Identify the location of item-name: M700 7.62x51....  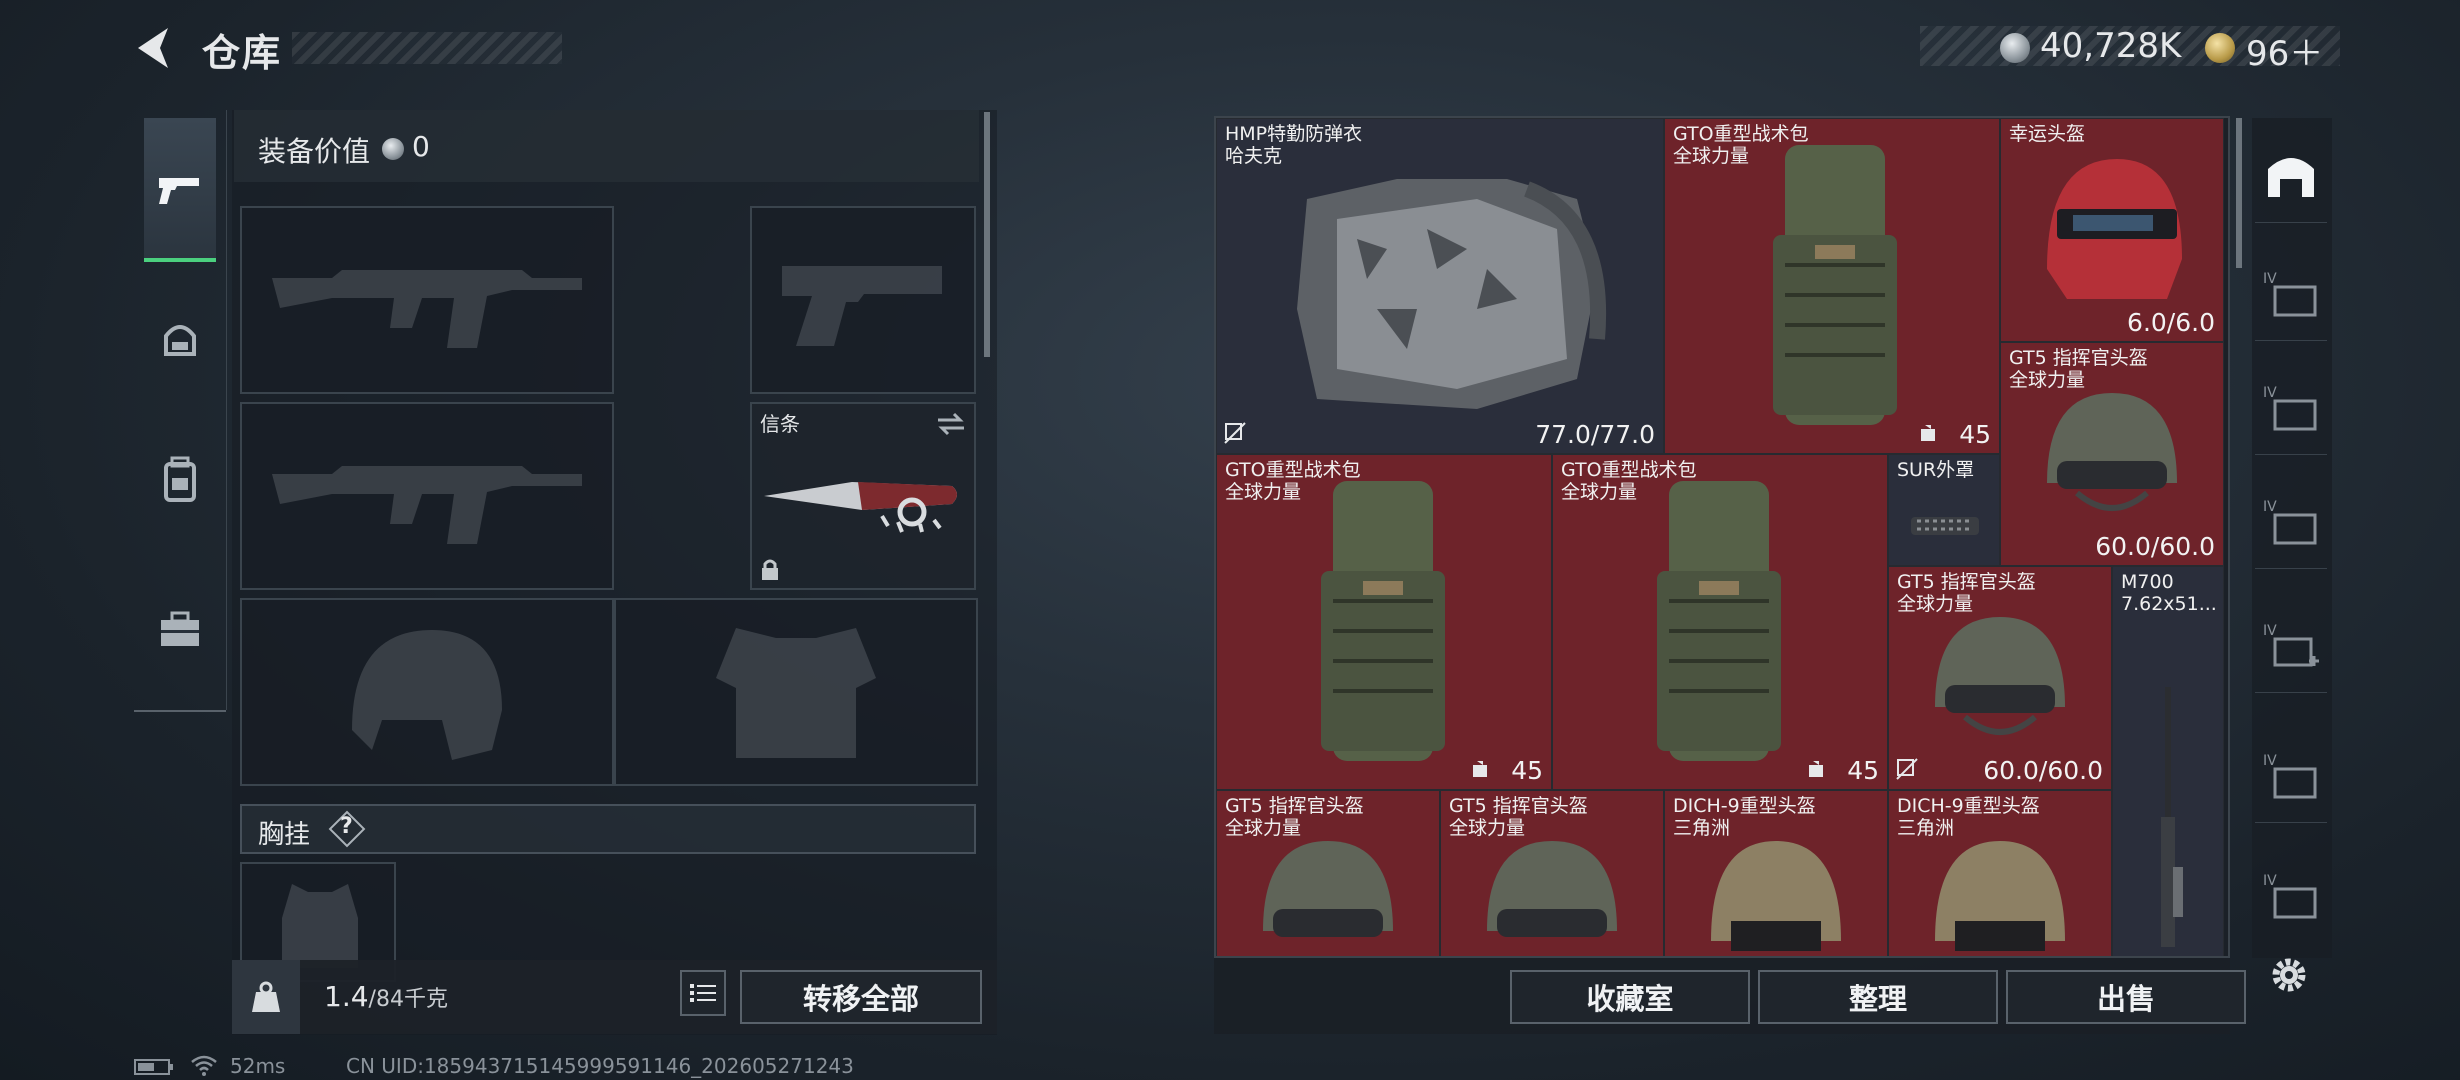
(2169, 593).